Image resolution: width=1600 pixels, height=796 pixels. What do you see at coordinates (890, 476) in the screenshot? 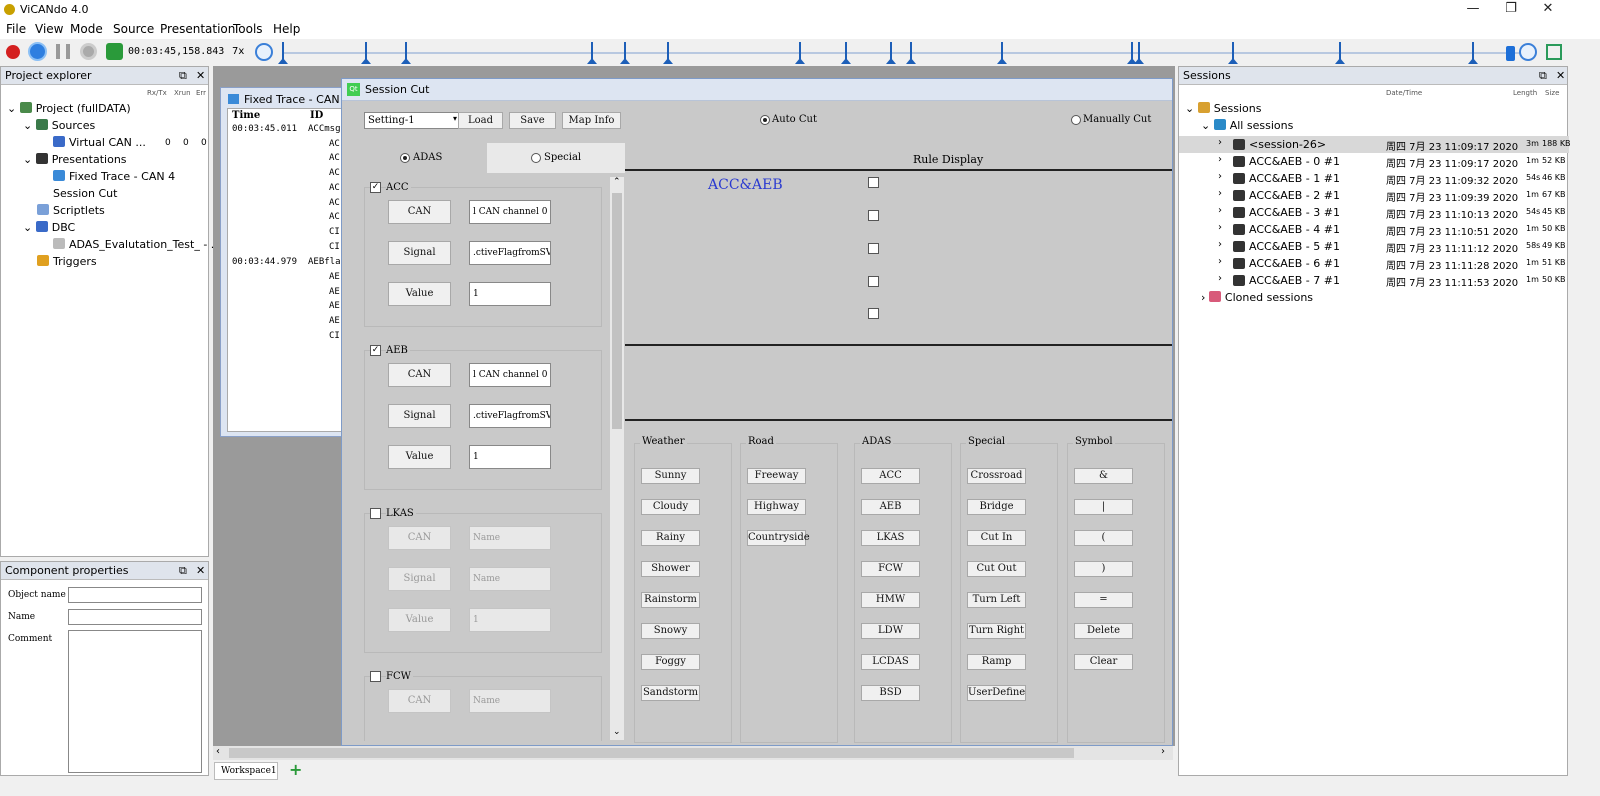
I see `rule-button-acc: ACC` at bounding box center [890, 476].